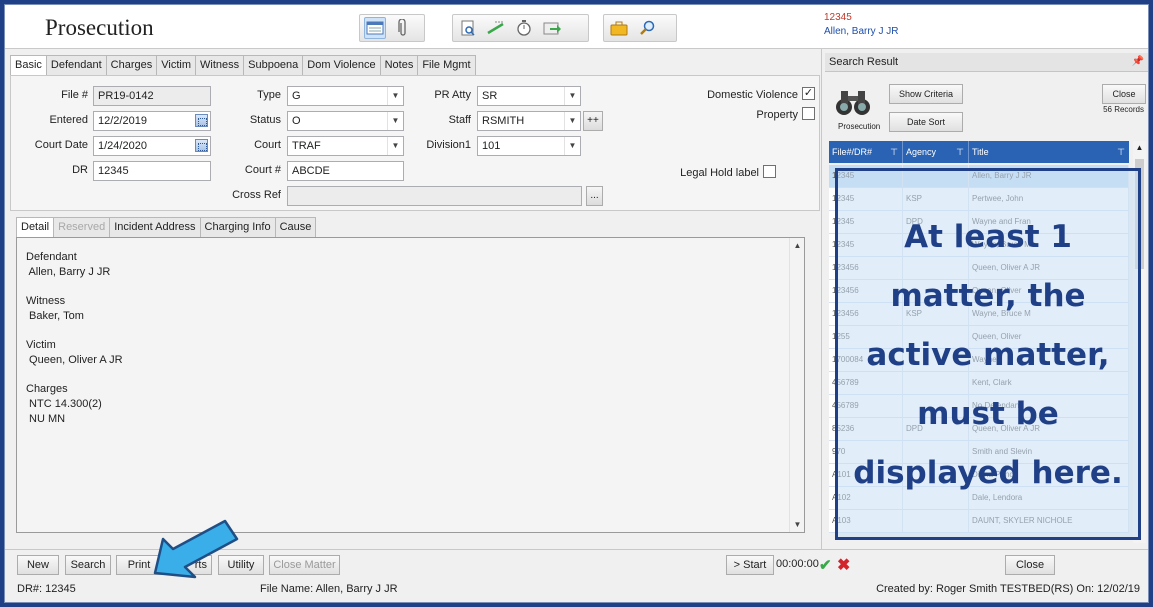 This screenshot has height=607, width=1153. Describe the element at coordinates (926, 94) in the screenshot. I see `show-criteria-button: Show Criteria` at that location.